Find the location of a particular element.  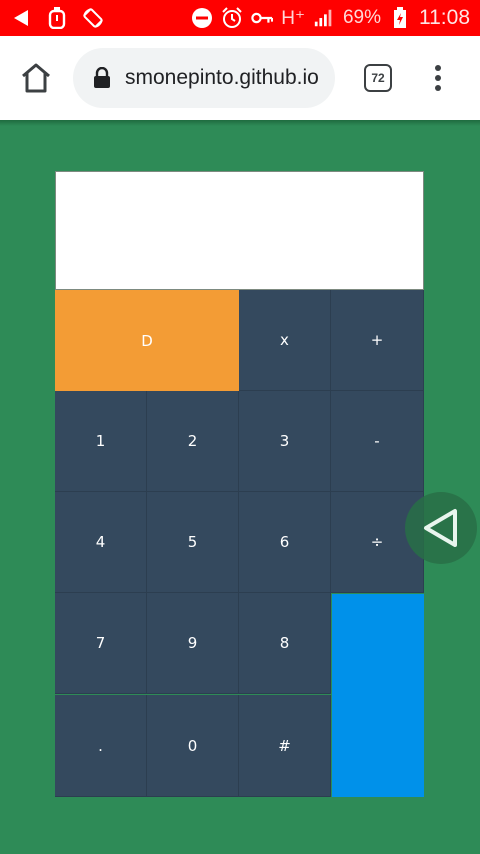

toolbar-shadow is located at coordinates (240, 123).